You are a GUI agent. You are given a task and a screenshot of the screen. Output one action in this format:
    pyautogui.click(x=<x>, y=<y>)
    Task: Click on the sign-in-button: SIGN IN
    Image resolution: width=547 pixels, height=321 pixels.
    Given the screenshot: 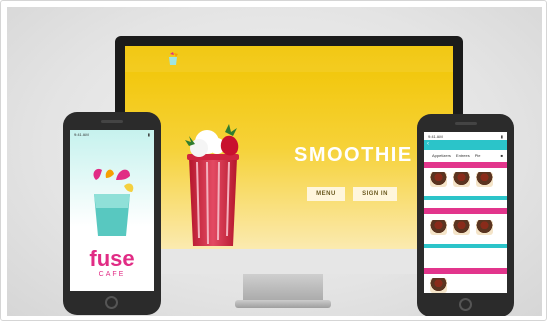 What is the action you would take?
    pyautogui.click(x=375, y=194)
    